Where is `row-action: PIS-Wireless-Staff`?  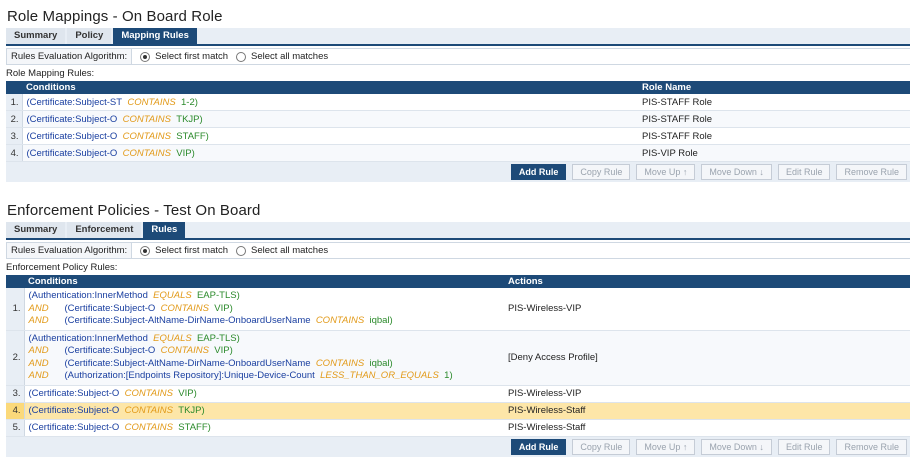 row-action: PIS-Wireless-Staff is located at coordinates (707, 411).